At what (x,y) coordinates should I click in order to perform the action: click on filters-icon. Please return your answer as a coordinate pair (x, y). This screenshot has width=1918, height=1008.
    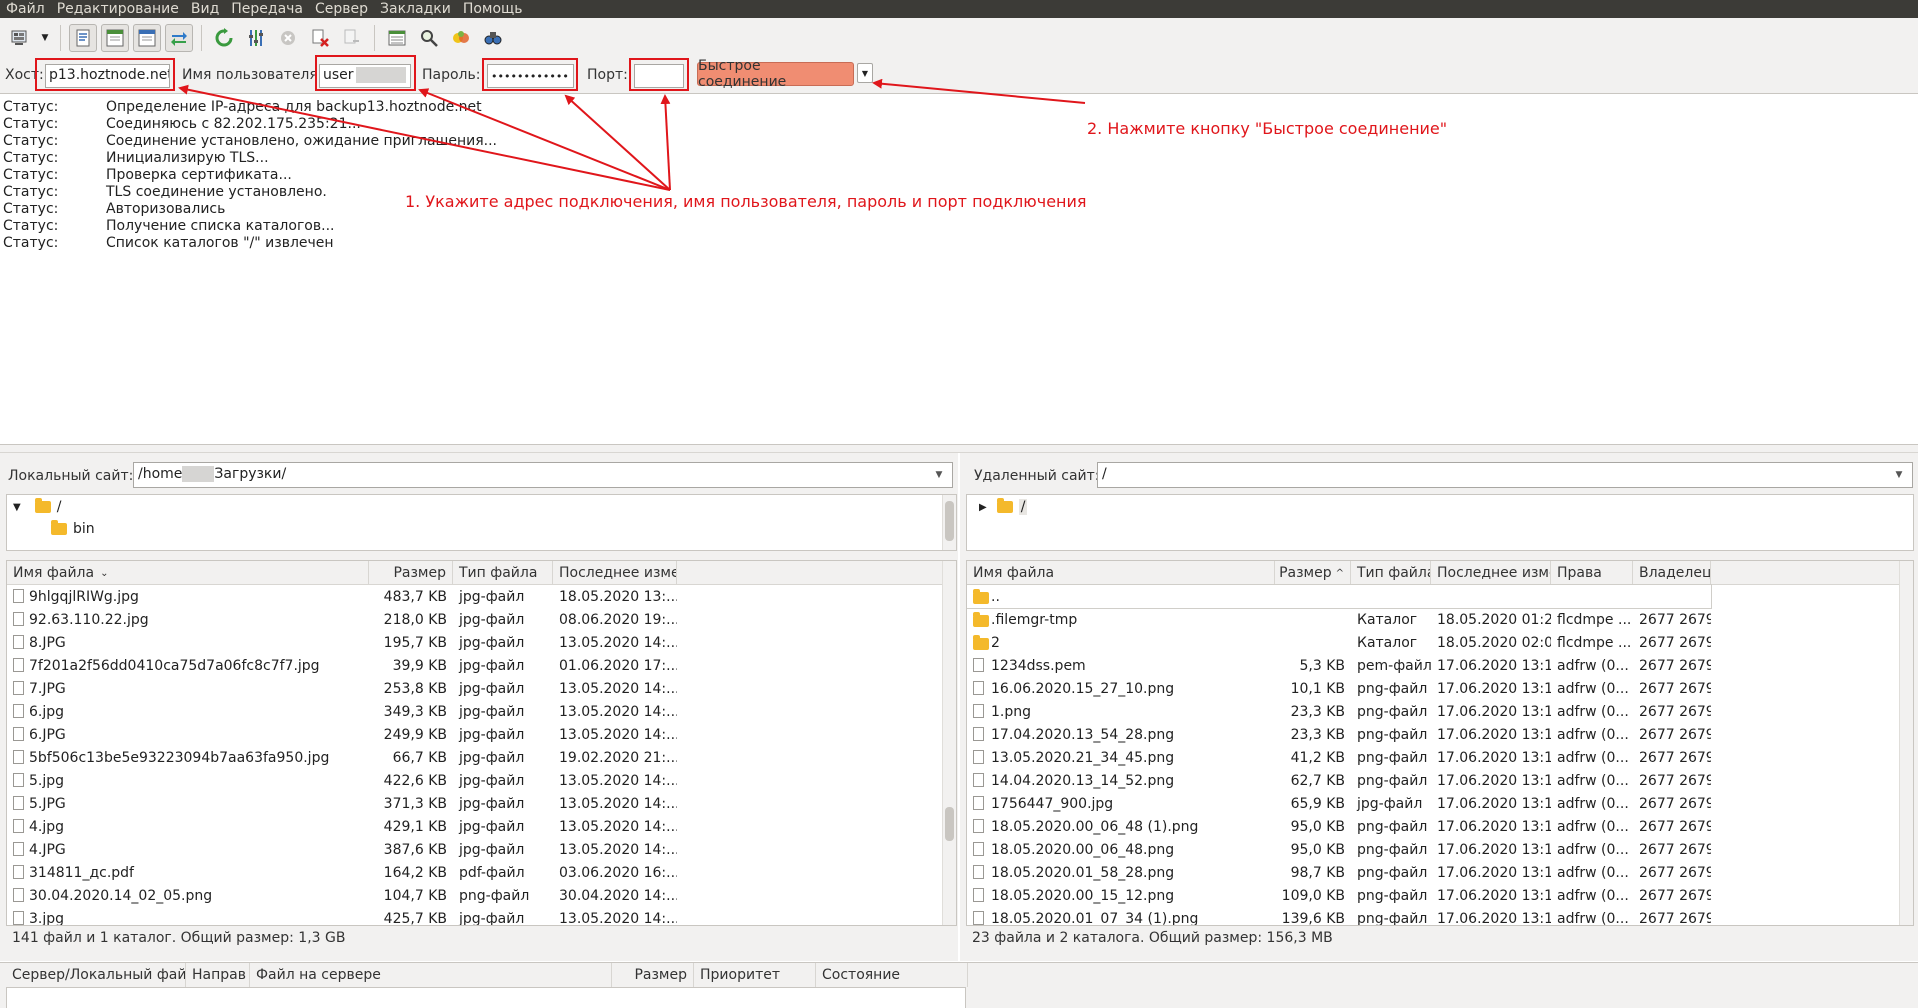
    Looking at the image, I should click on (256, 38).